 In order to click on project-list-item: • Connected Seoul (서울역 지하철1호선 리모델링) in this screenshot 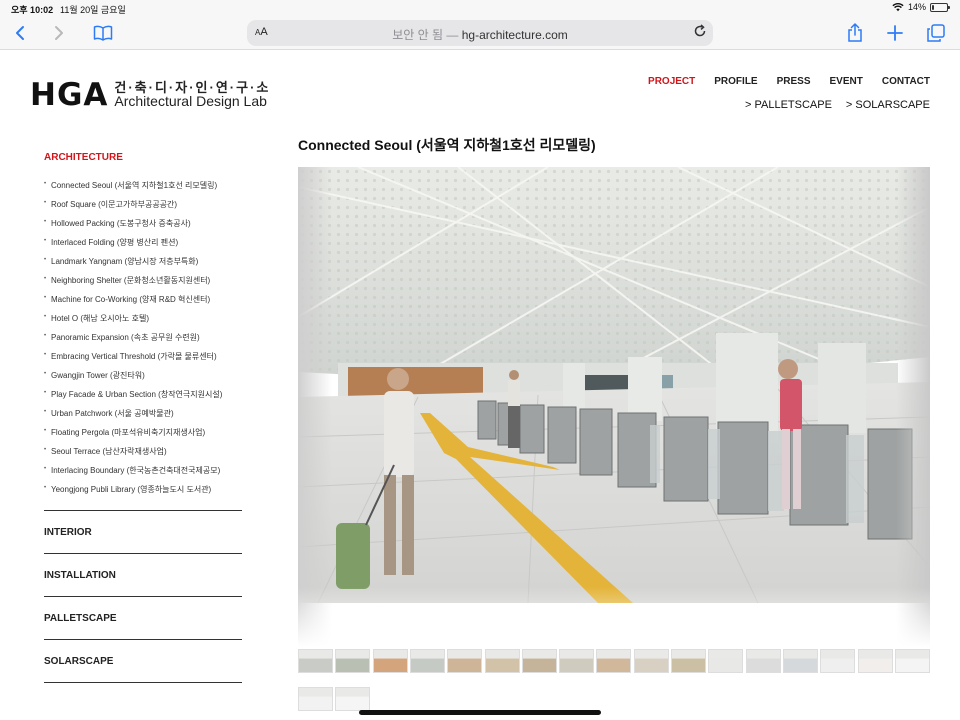, I will do `click(143, 189)`.